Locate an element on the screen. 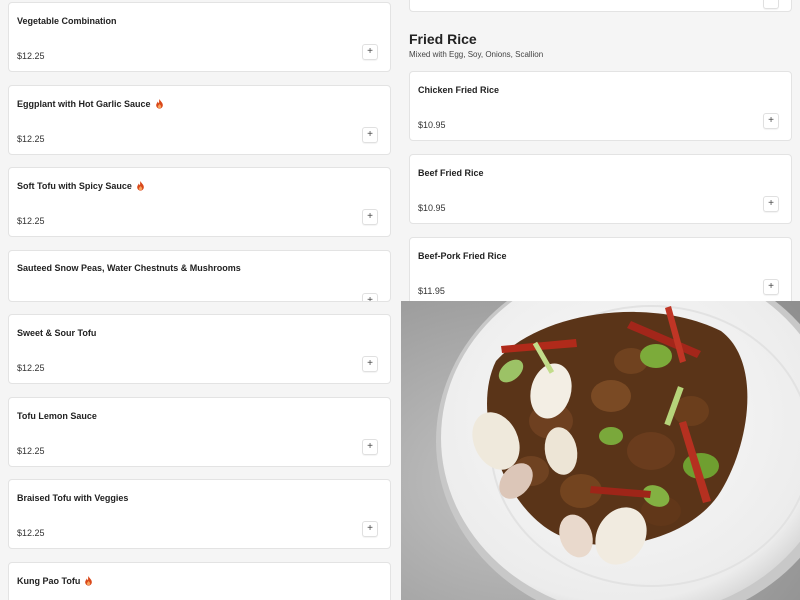 This screenshot has width=800, height=600. item-name: Sweet & Sour Tofu is located at coordinates (57, 333).